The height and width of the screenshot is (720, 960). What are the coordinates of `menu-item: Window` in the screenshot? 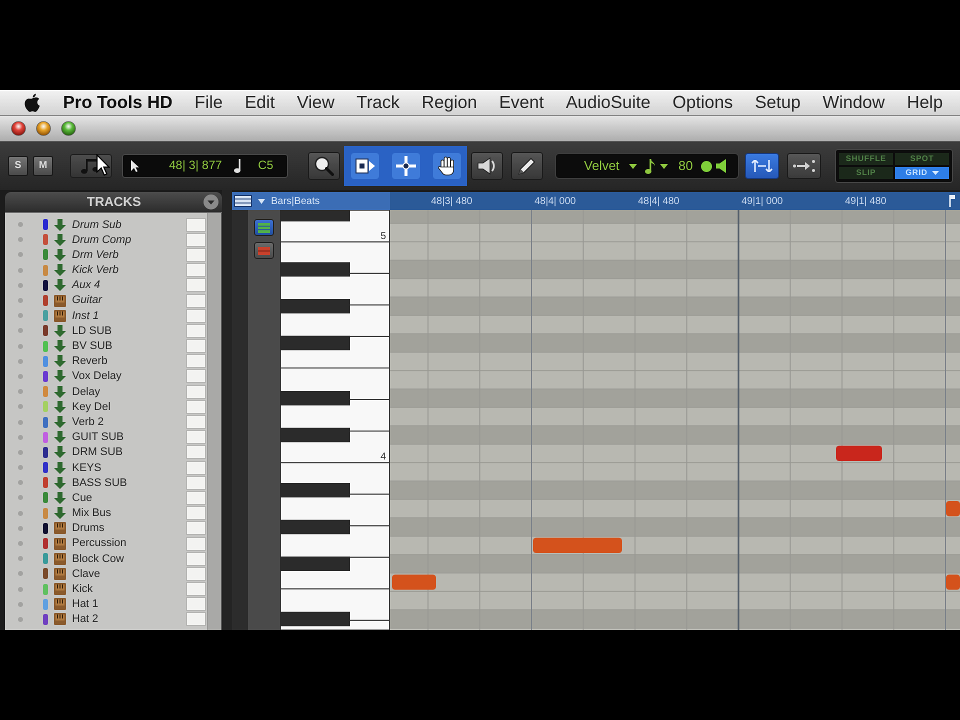 It's located at (853, 102).